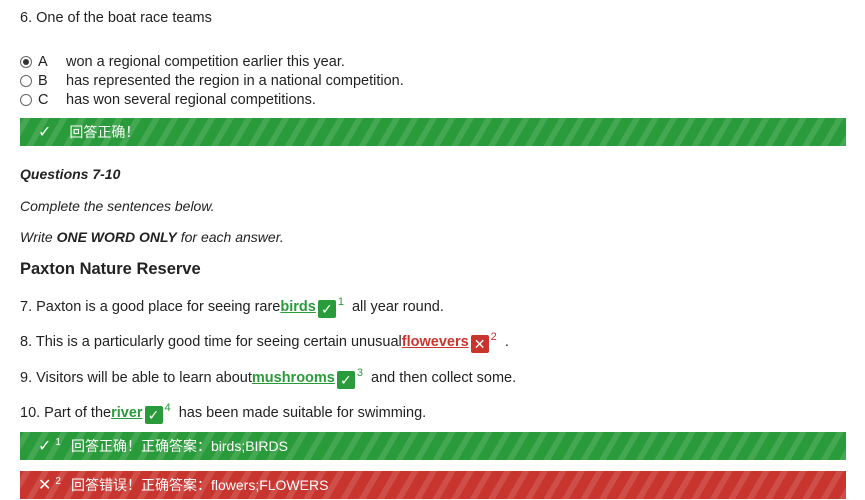 Image resolution: width=865 pixels, height=500 pixels. I want to click on answer-number: 3, so click(359, 372).